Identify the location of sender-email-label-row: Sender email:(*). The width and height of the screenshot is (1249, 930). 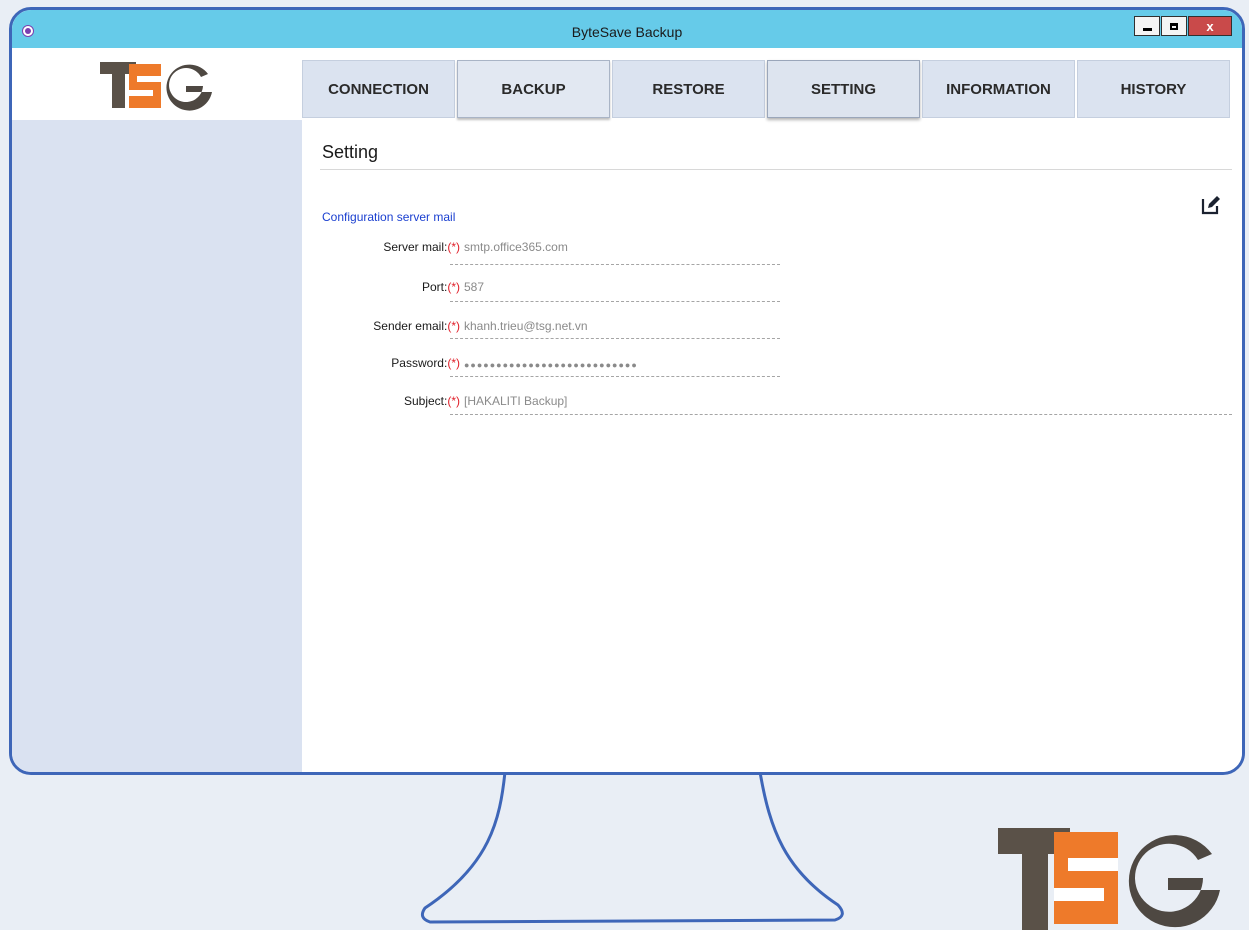
(381, 328).